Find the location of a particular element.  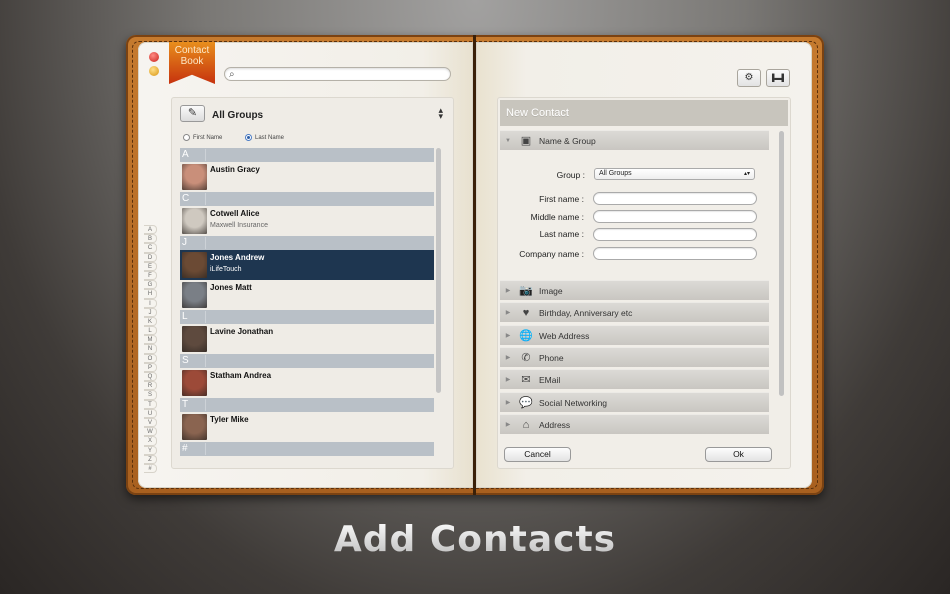

contact-row: No Name is located at coordinates (307, 458).